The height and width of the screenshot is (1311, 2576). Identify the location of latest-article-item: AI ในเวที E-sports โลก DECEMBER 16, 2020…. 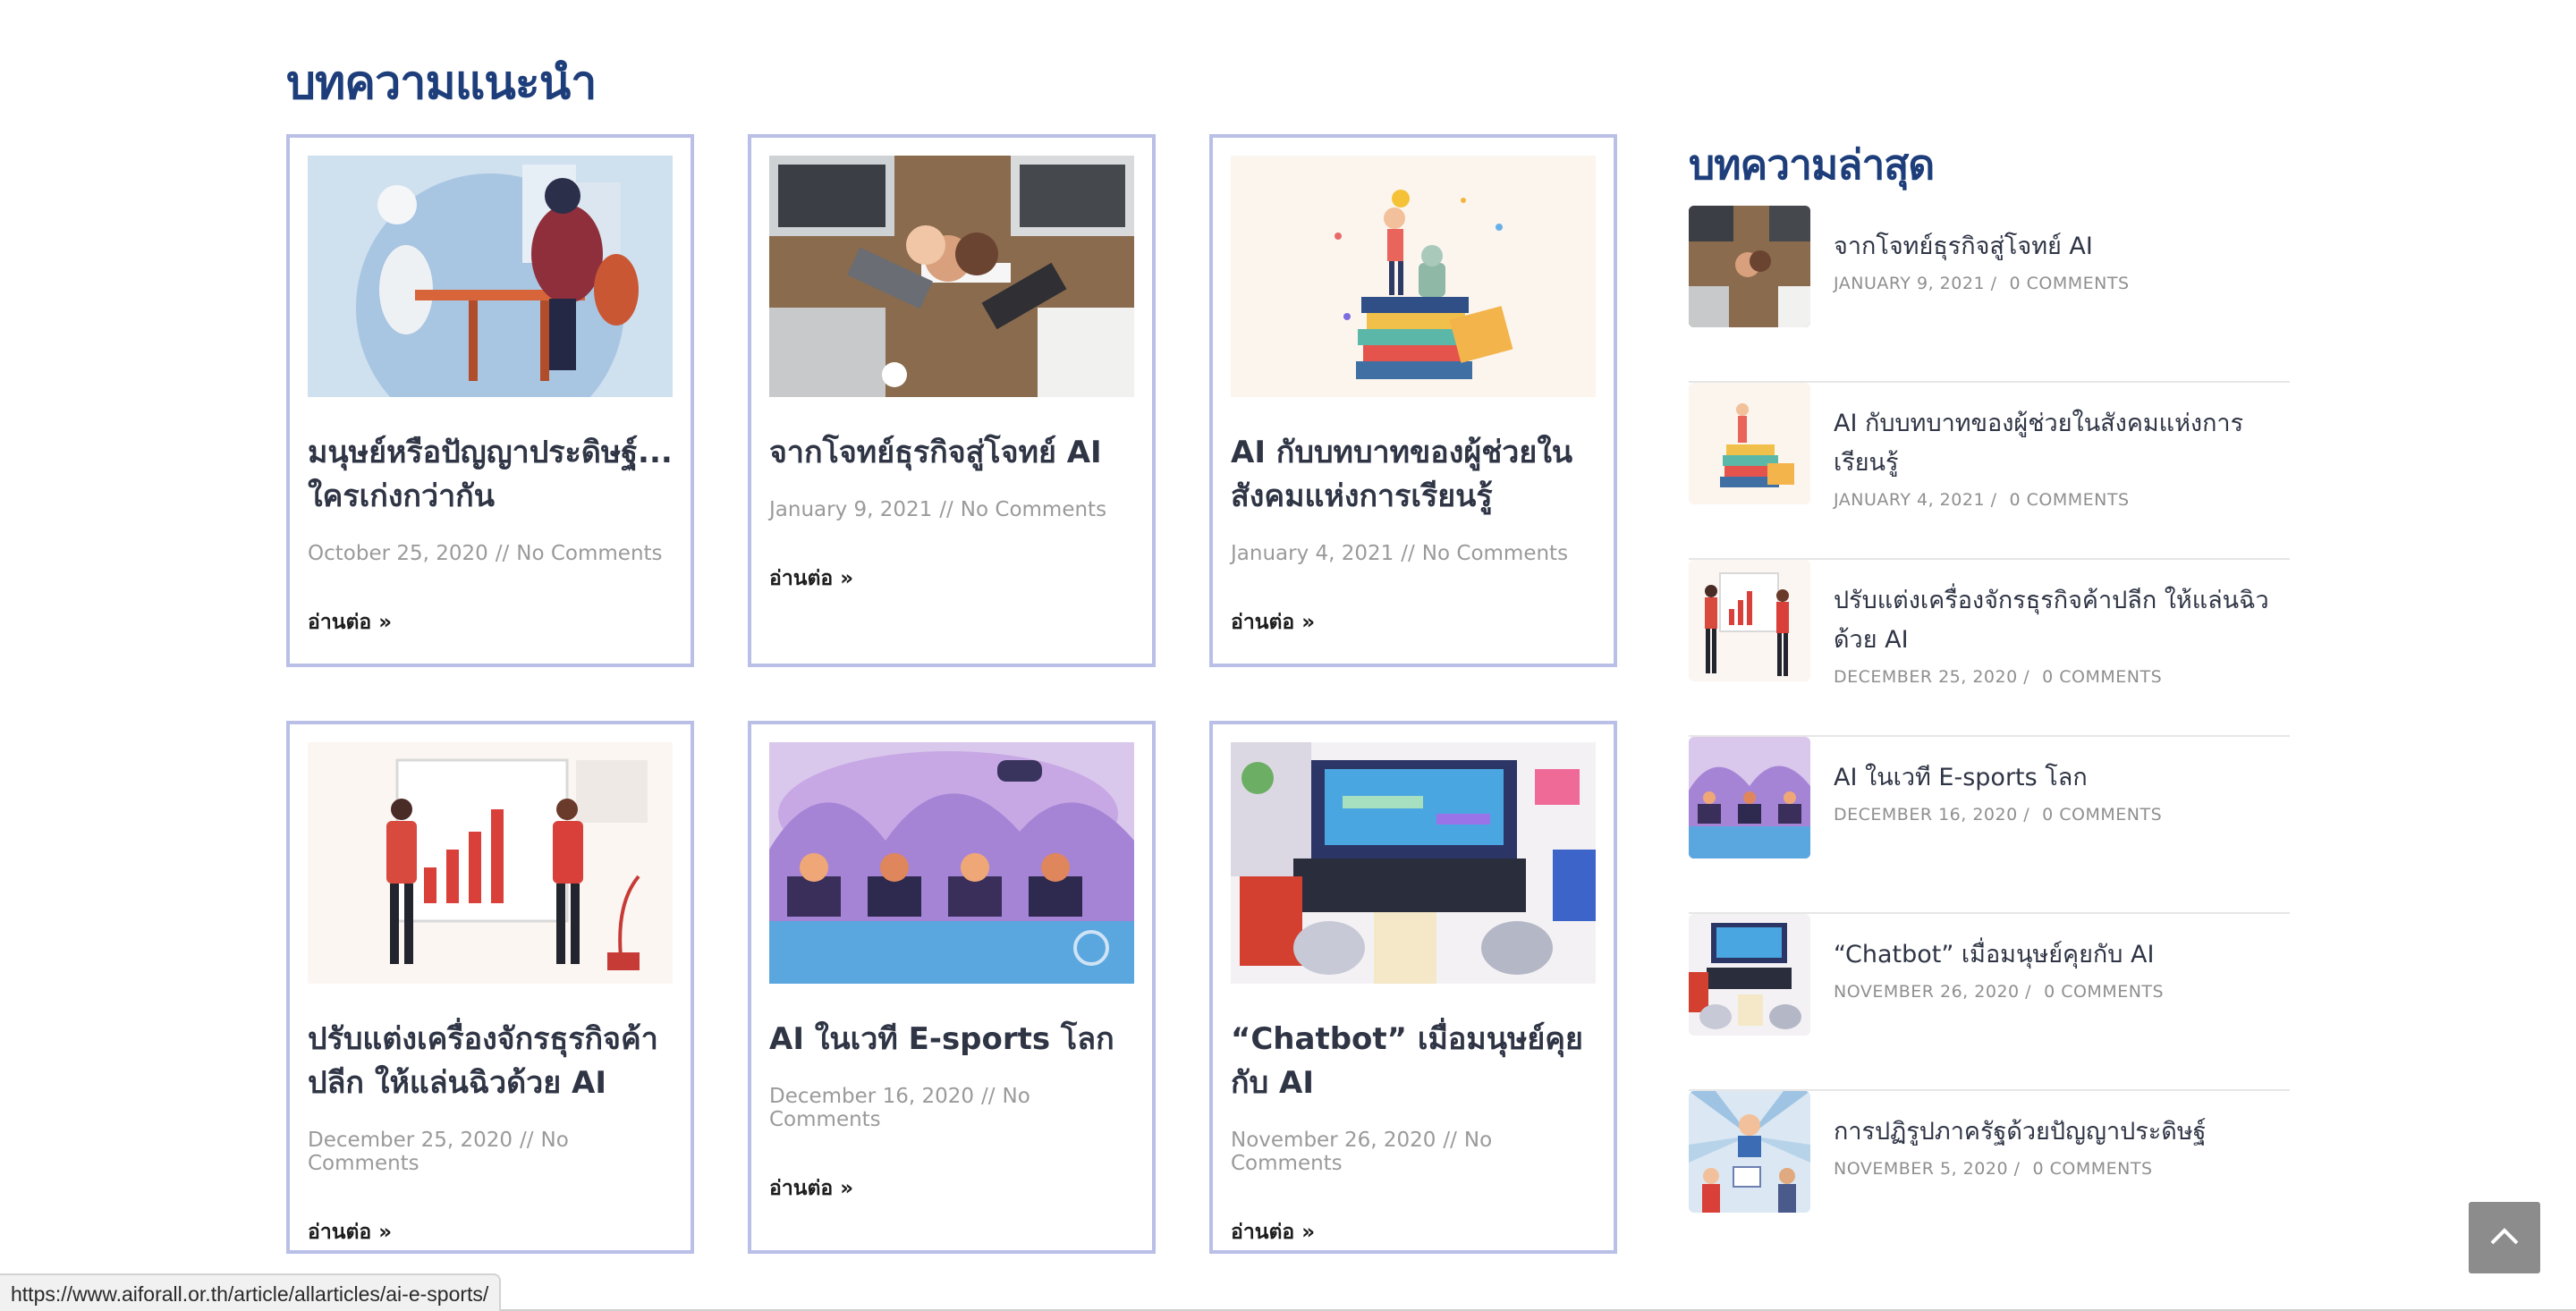
(1989, 825).